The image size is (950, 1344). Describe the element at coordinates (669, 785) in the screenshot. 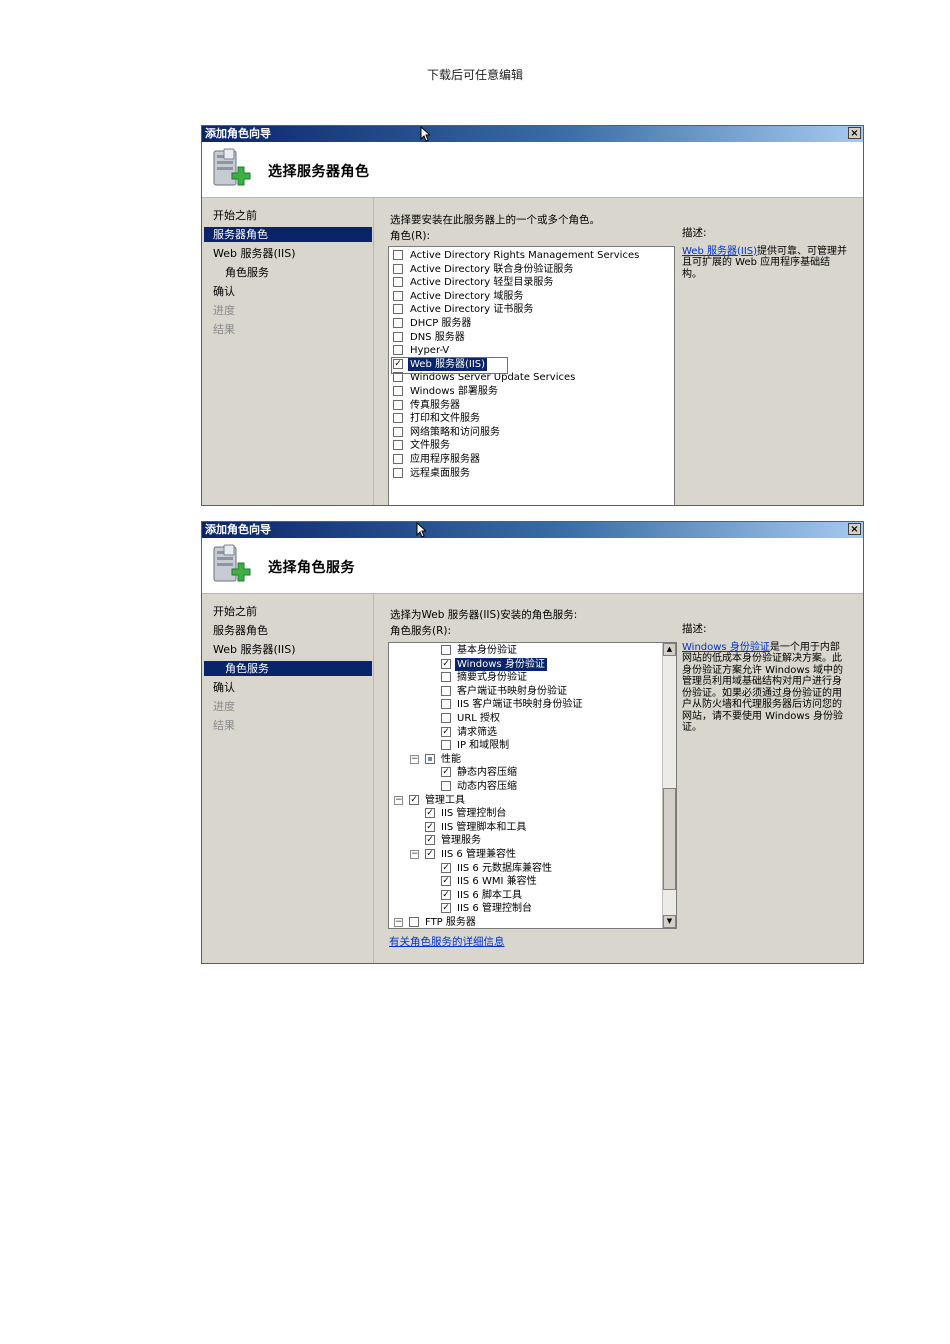

I see `vertical-scrollbar: ▲ ▼` at that location.